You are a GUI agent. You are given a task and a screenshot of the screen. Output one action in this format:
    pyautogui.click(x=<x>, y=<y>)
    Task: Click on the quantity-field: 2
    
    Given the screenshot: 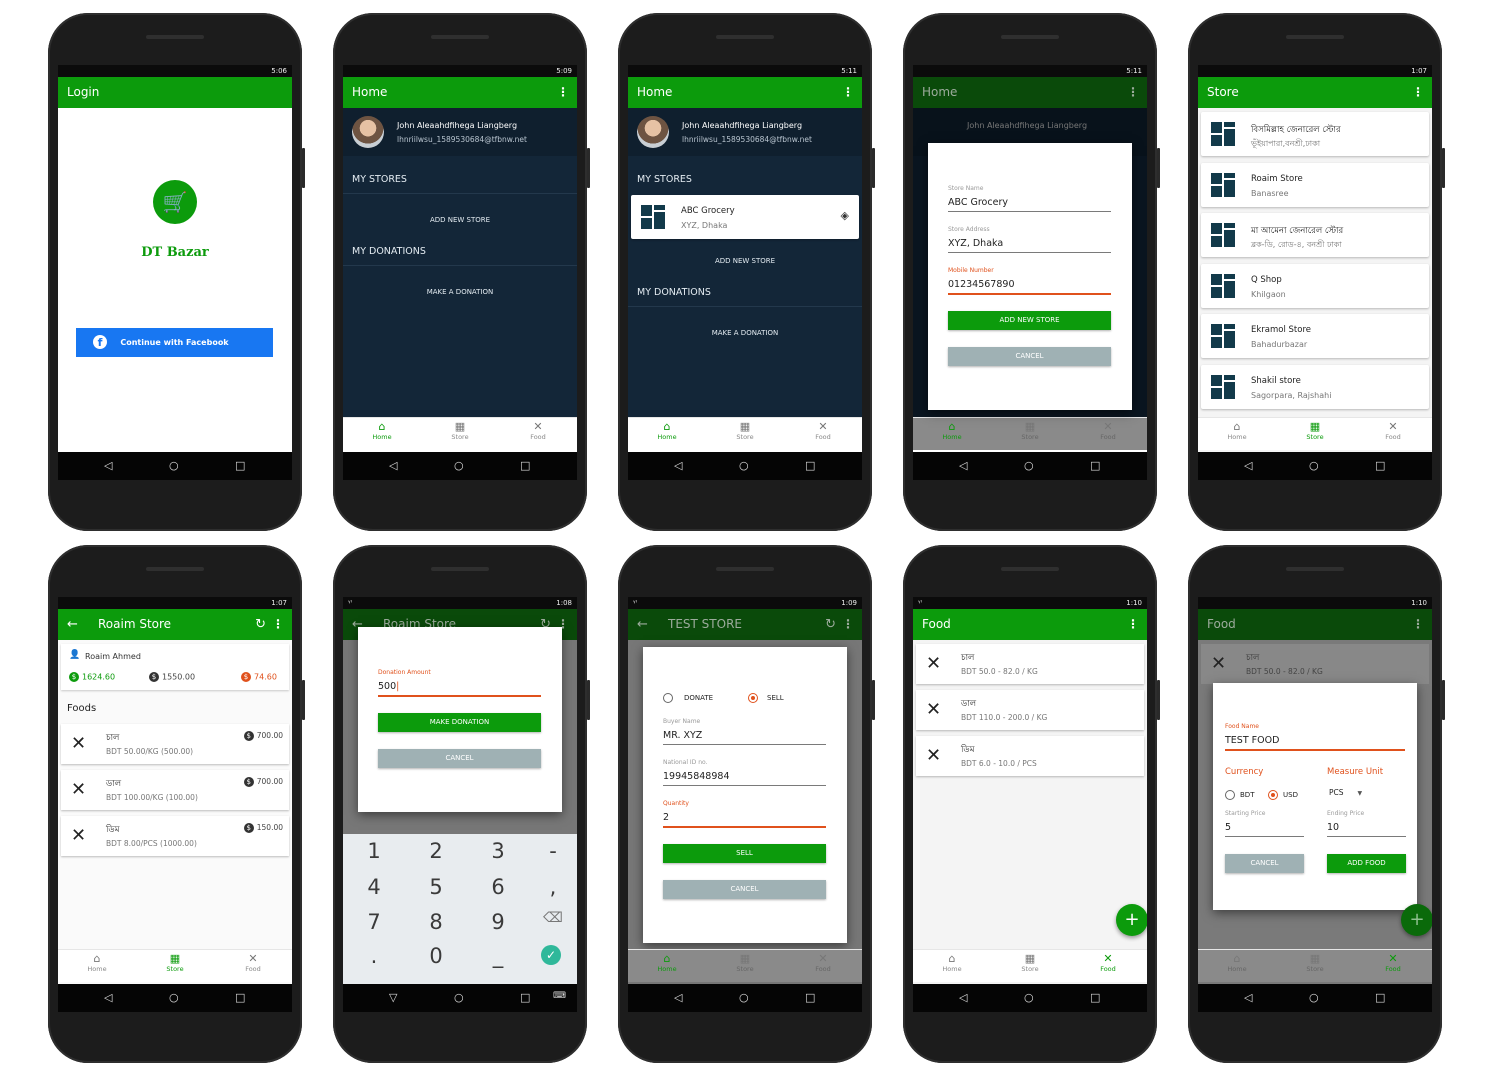 What is the action you would take?
    pyautogui.click(x=666, y=817)
    